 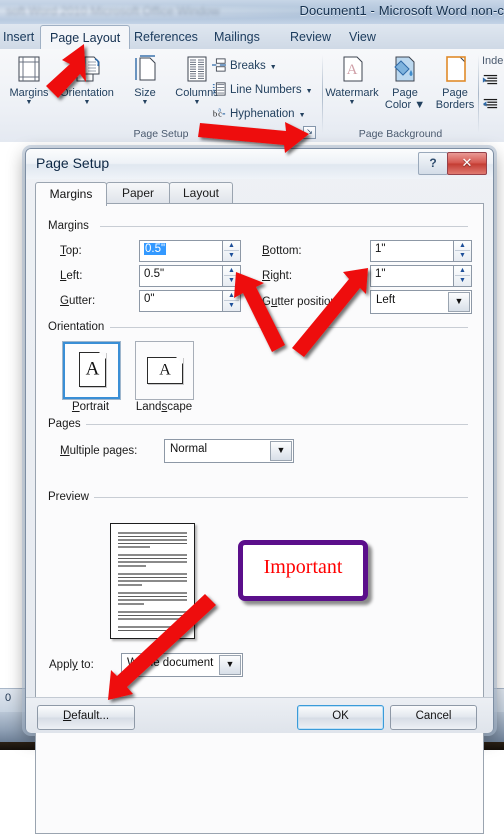 I want to click on right-margin-spinner: 1" ▲ ▼, so click(x=421, y=276).